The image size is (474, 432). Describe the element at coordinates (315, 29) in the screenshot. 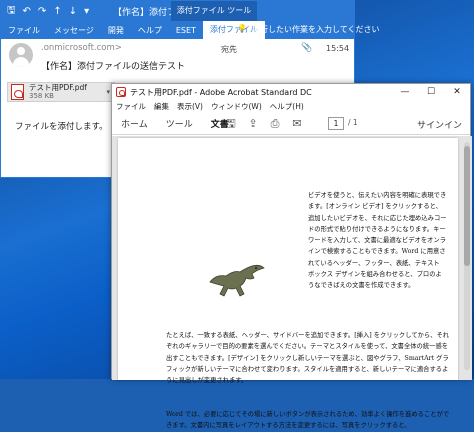

I see `tell-me-placeholder: 実行したい作業を入力してください` at that location.